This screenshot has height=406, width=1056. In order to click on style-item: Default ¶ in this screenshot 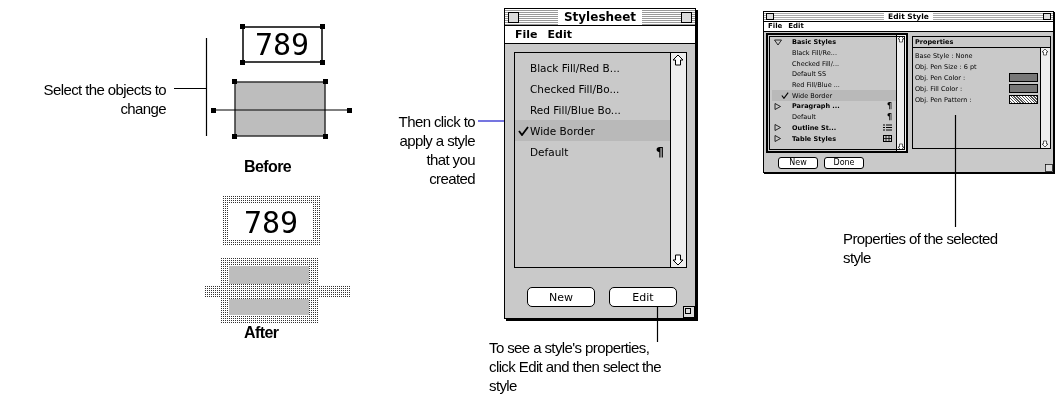, I will do `click(592, 151)`.